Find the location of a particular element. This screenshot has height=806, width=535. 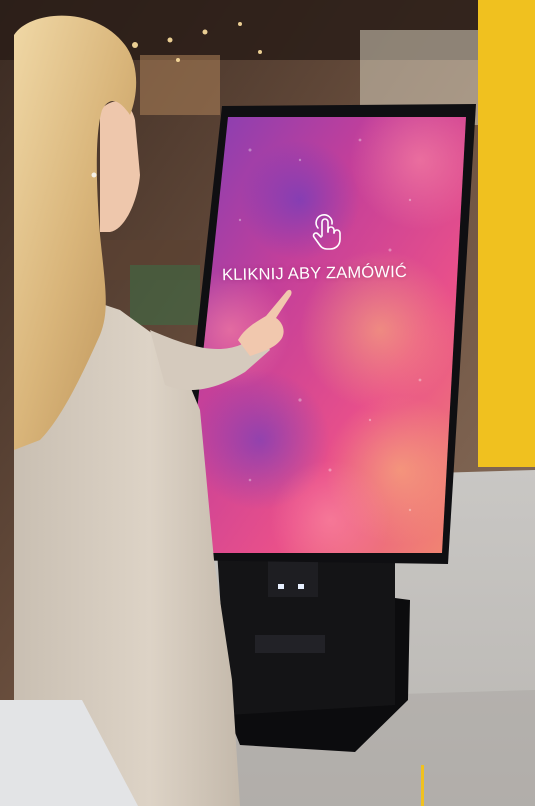

receipt-slot is located at coordinates (290, 644).